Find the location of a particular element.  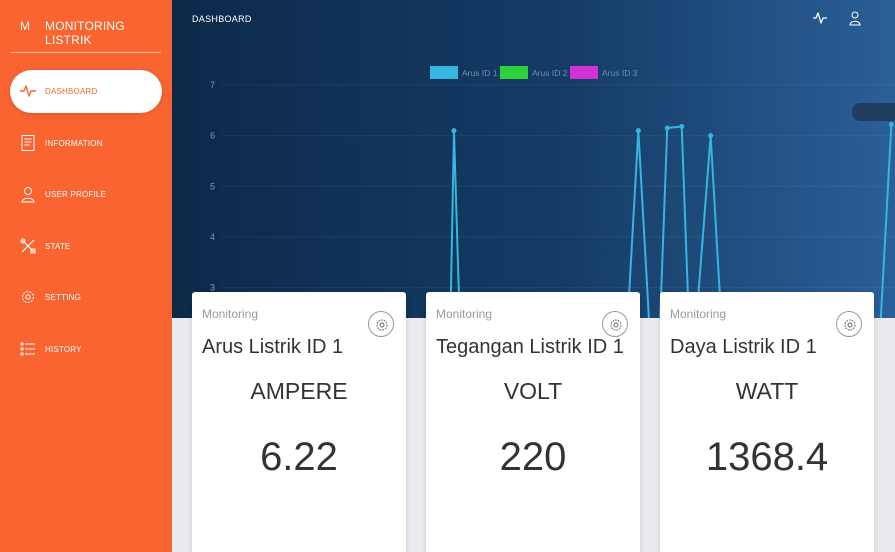

sidebar-item-user-profile: USER PROFILE is located at coordinates (86, 194).